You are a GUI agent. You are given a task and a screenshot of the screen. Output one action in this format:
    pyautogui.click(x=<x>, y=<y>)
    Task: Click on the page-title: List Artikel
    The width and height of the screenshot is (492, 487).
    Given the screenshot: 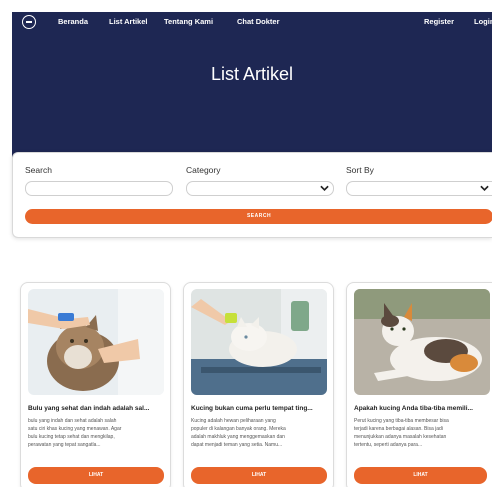 What is the action you would take?
    pyautogui.click(x=252, y=74)
    